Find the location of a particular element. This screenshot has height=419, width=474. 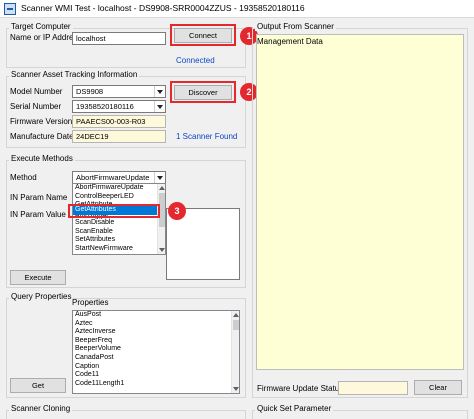

method-option: ScanDisable is located at coordinates (119, 223).